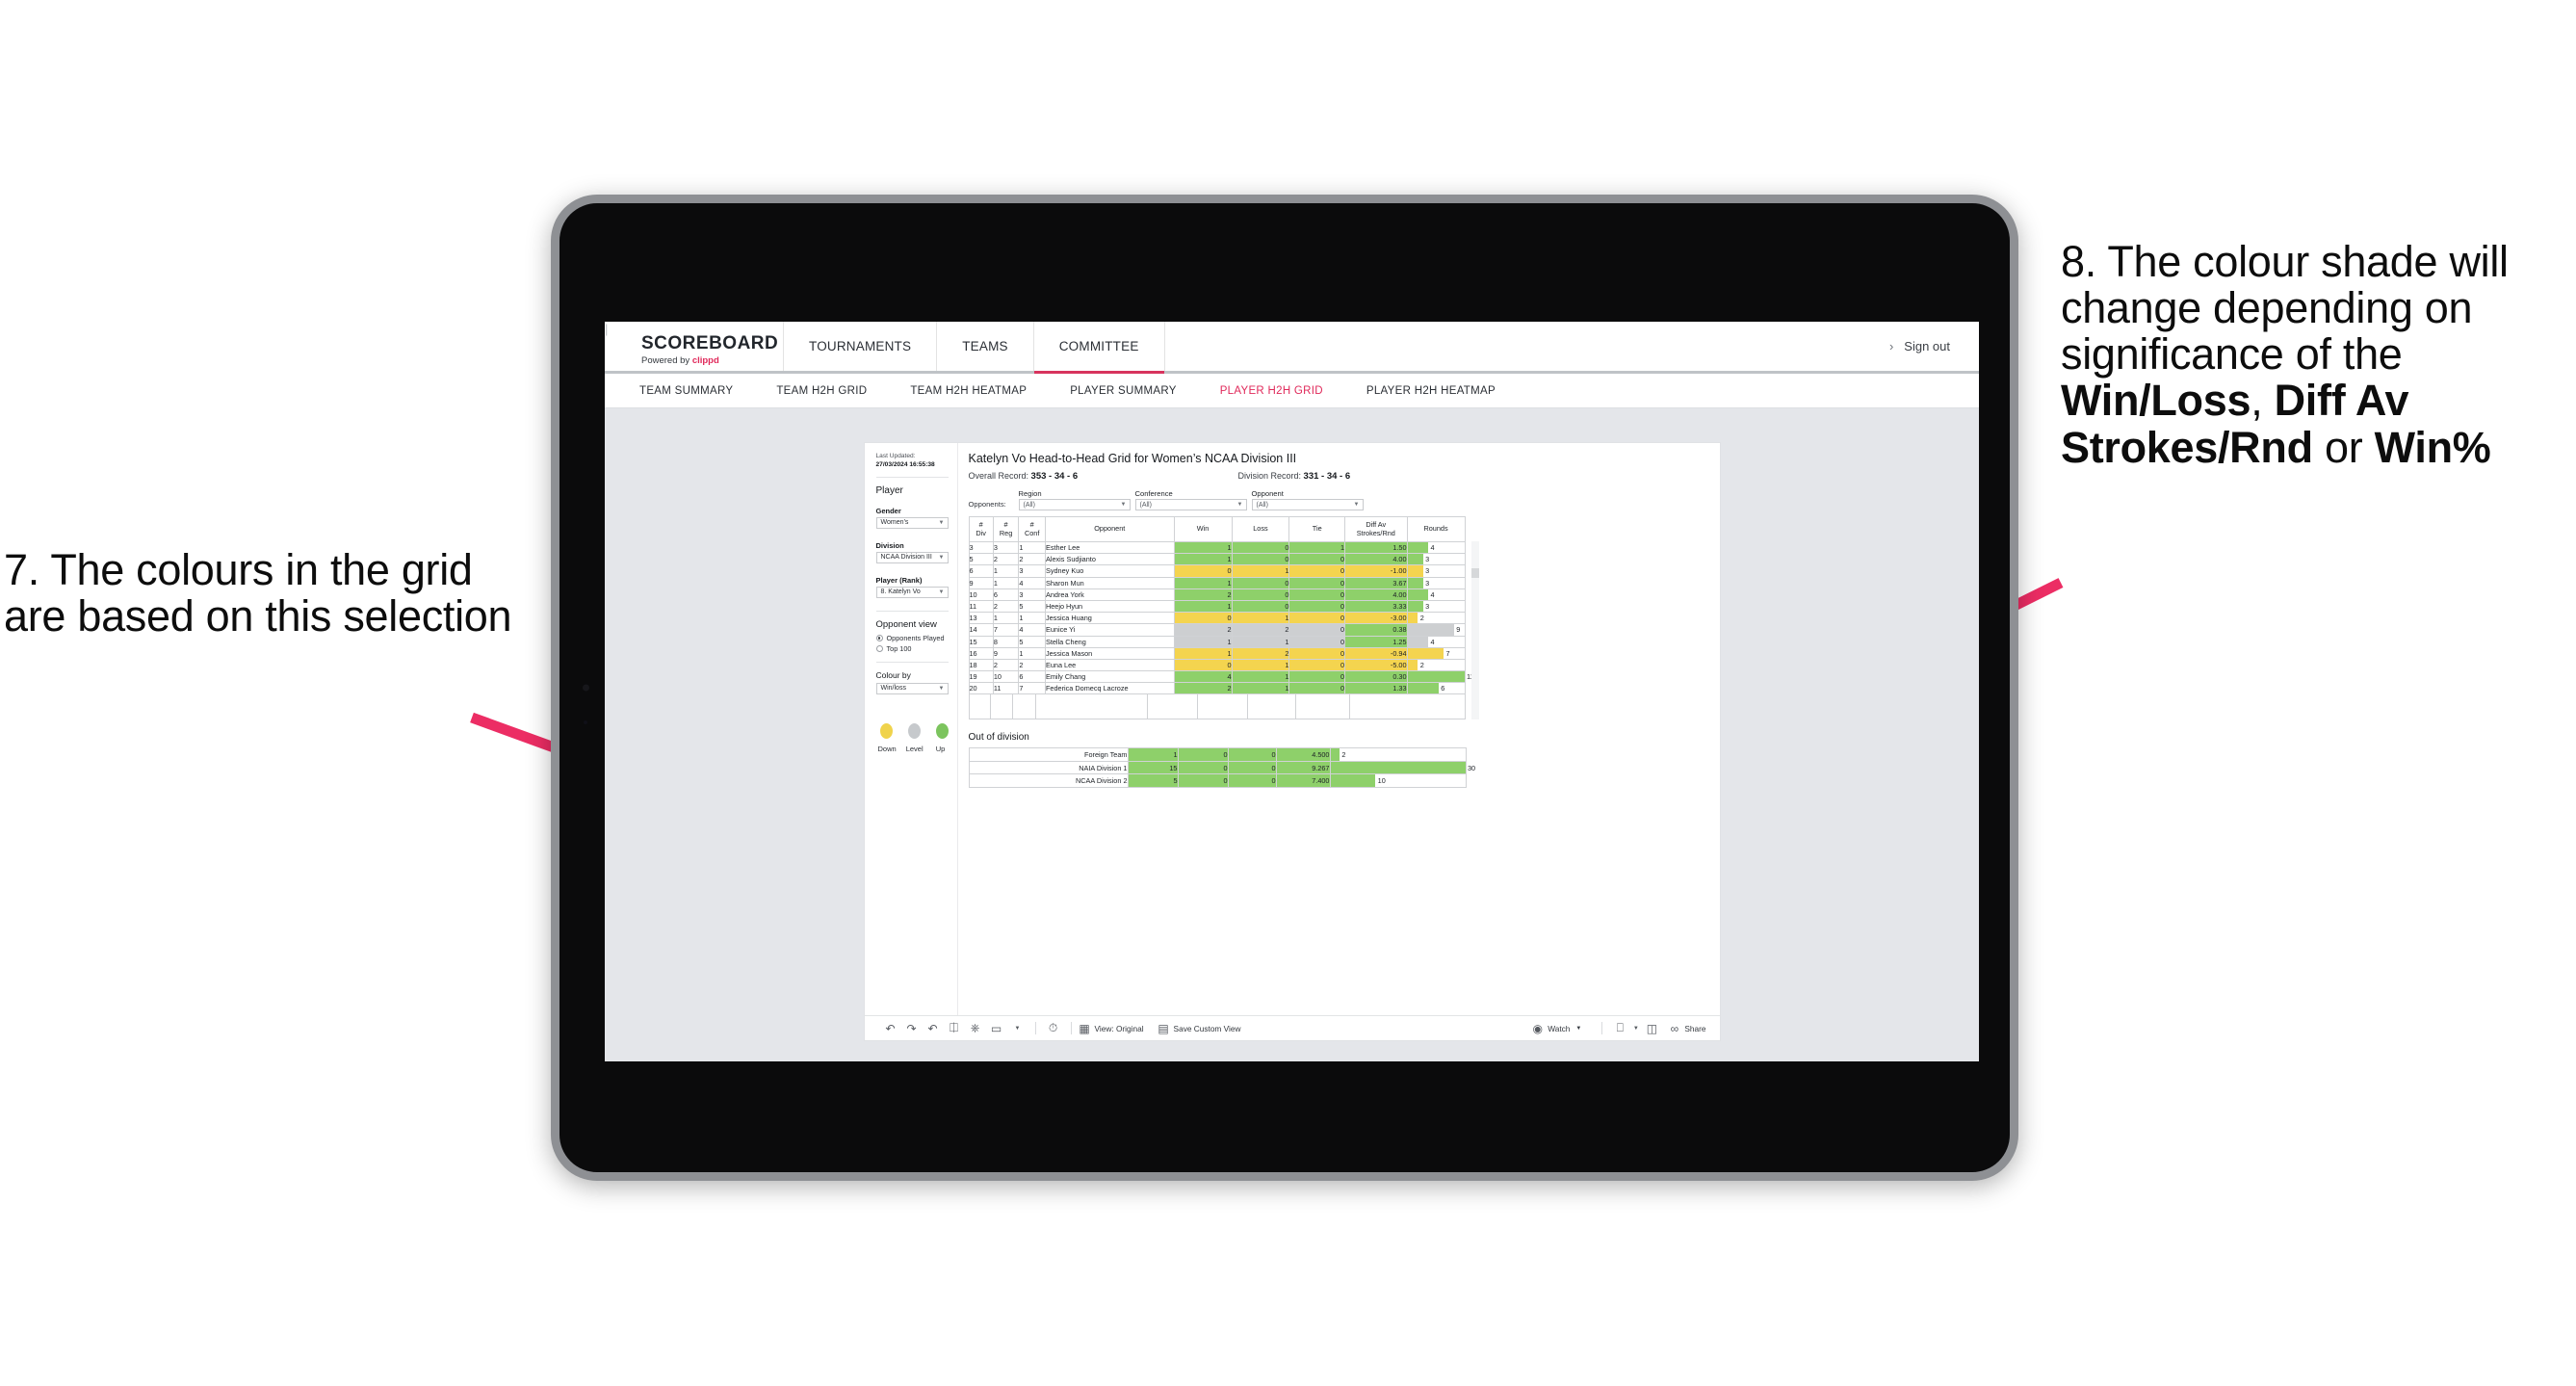 Image resolution: width=2576 pixels, height=1386 pixels. What do you see at coordinates (1260, 630) in the screenshot?
I see `cell-loss: 2` at bounding box center [1260, 630].